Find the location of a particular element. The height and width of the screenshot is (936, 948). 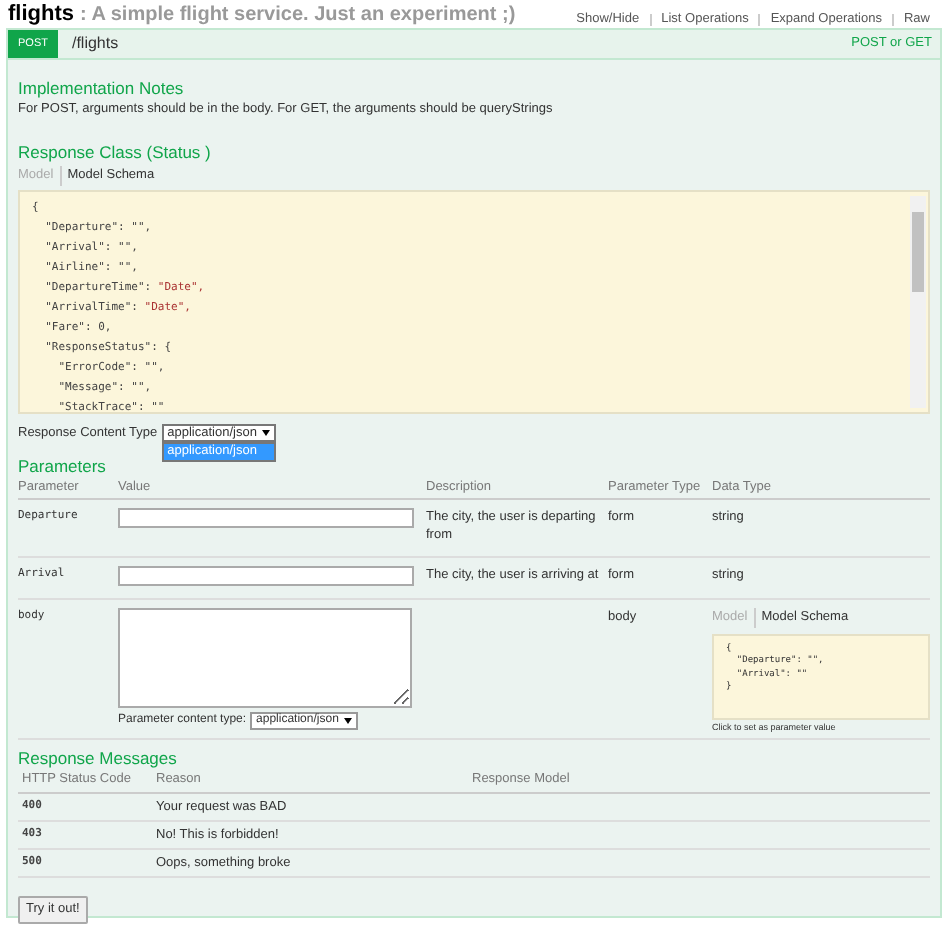

section-heading: Parameters is located at coordinates (63, 466).